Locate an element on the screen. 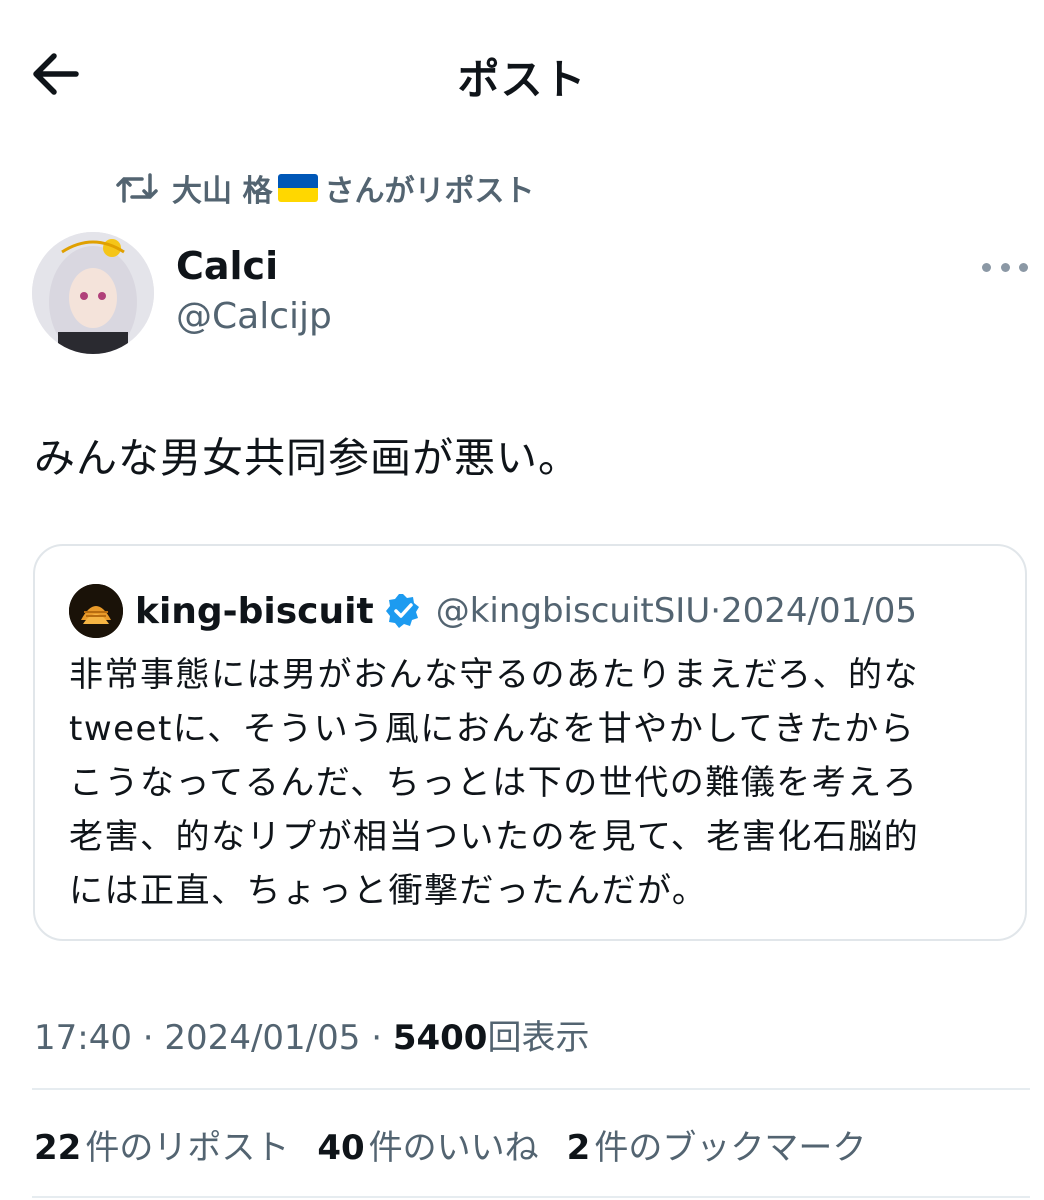 The width and height of the screenshot is (1044, 1200). quoted-author-name: king-biscuit is located at coordinates (254, 611).